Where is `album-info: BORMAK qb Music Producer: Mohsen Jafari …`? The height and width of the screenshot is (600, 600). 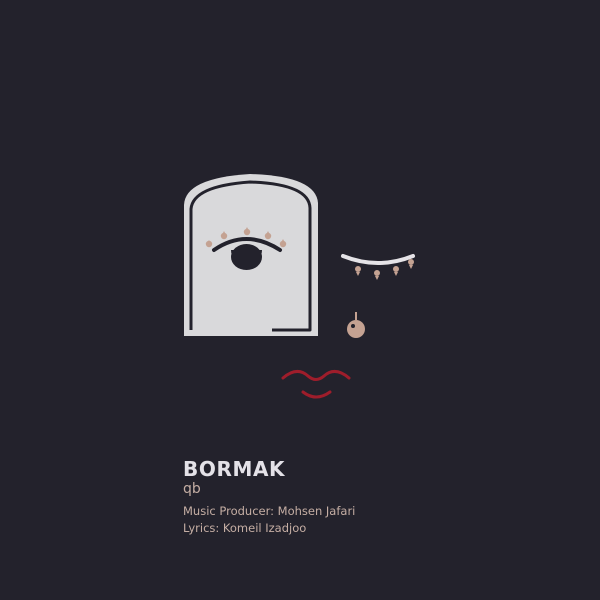
album-info: BORMAK qb Music Producer: Mohsen Jafari … is located at coordinates (269, 497).